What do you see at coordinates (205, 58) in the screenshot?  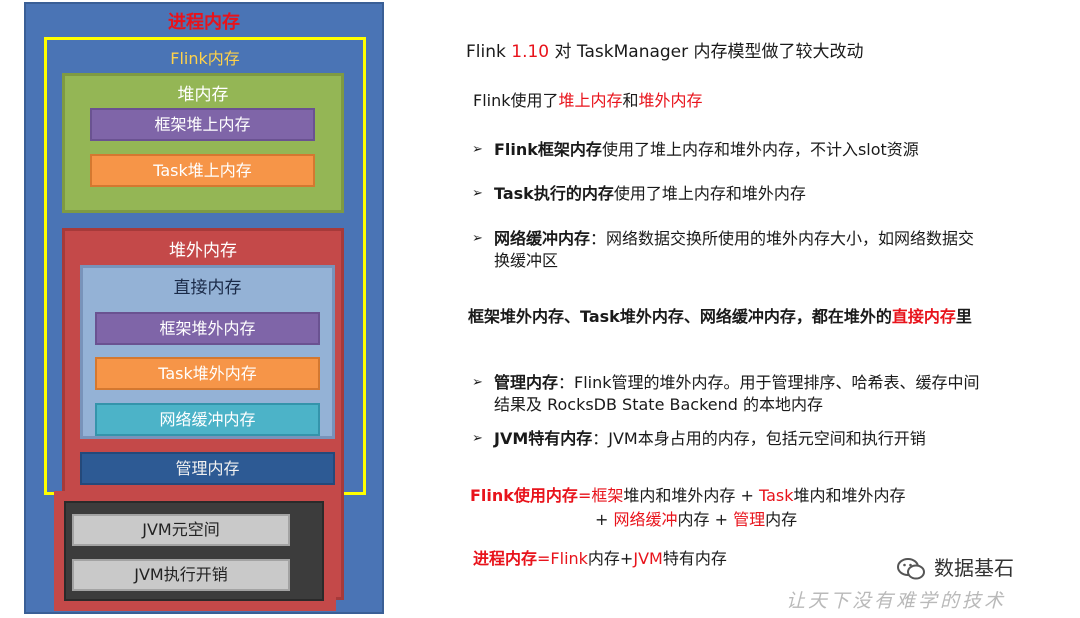 I see `flink-memory-title: Flink内存` at bounding box center [205, 58].